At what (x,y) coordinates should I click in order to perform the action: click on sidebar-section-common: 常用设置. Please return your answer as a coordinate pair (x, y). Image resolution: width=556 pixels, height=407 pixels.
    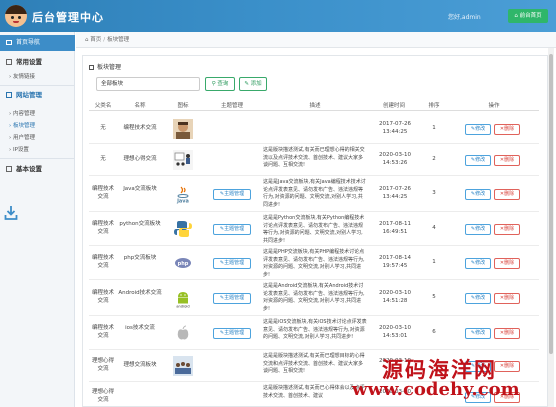
    Looking at the image, I should click on (37, 62).